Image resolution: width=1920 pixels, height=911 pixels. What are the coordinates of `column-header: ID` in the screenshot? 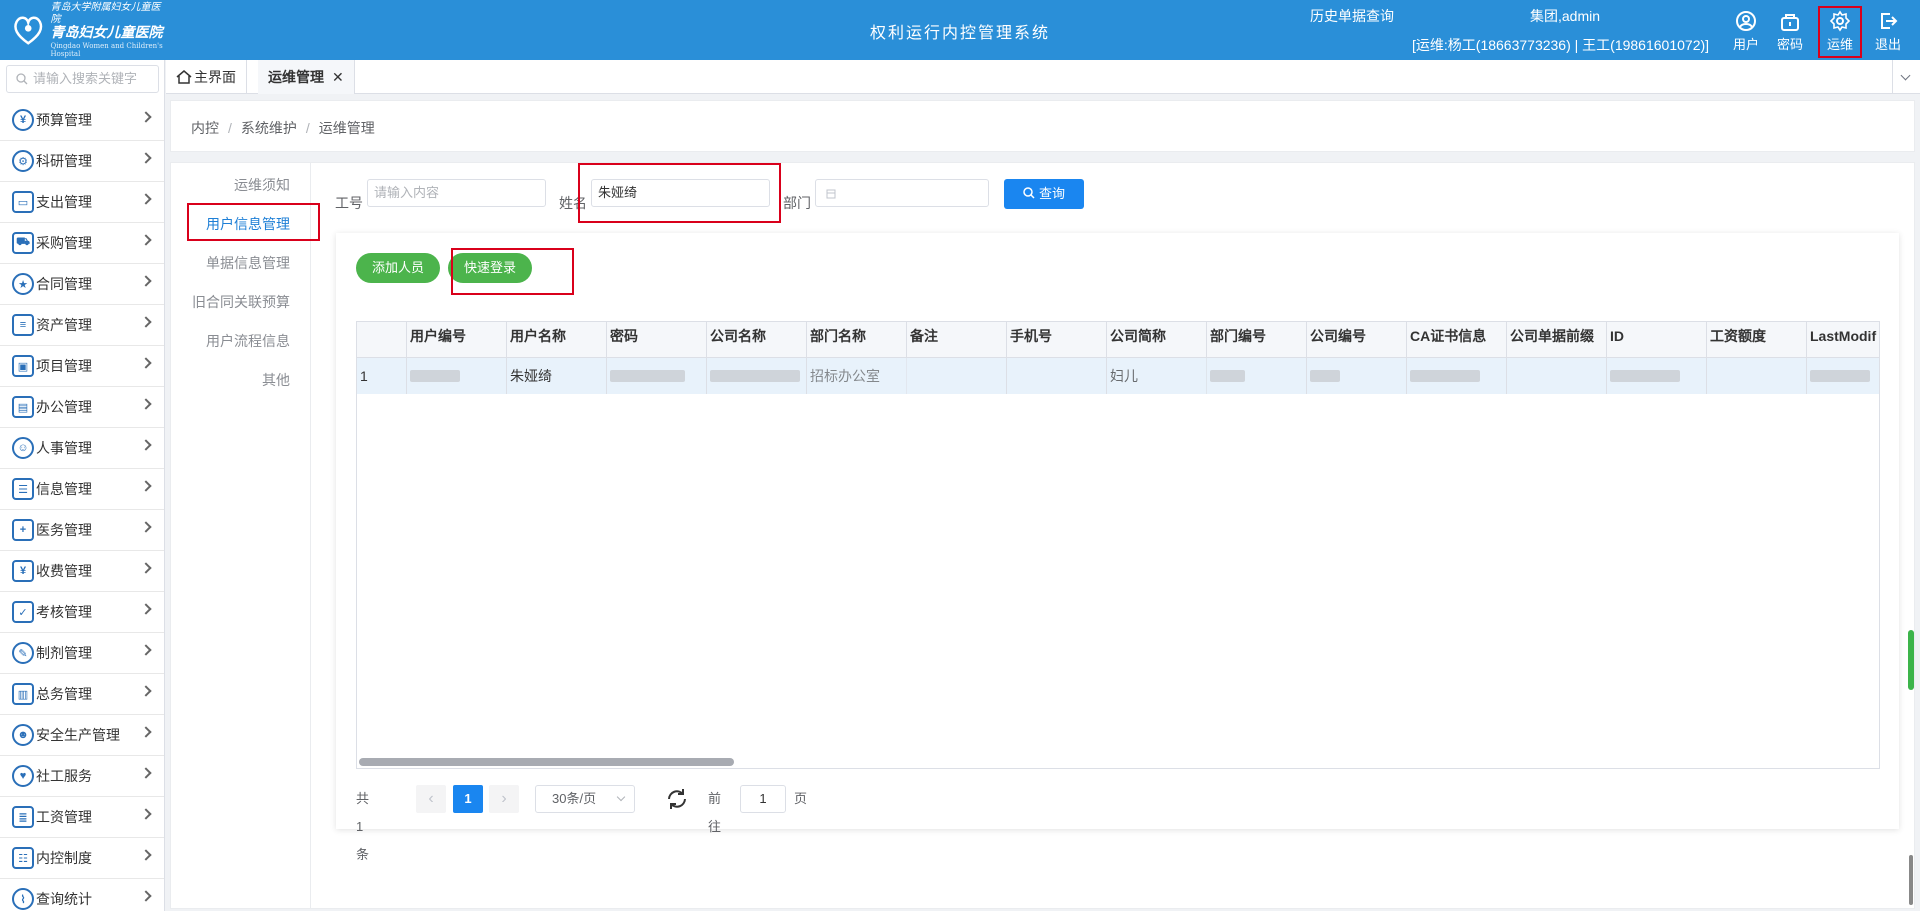 It's located at (1657, 340).